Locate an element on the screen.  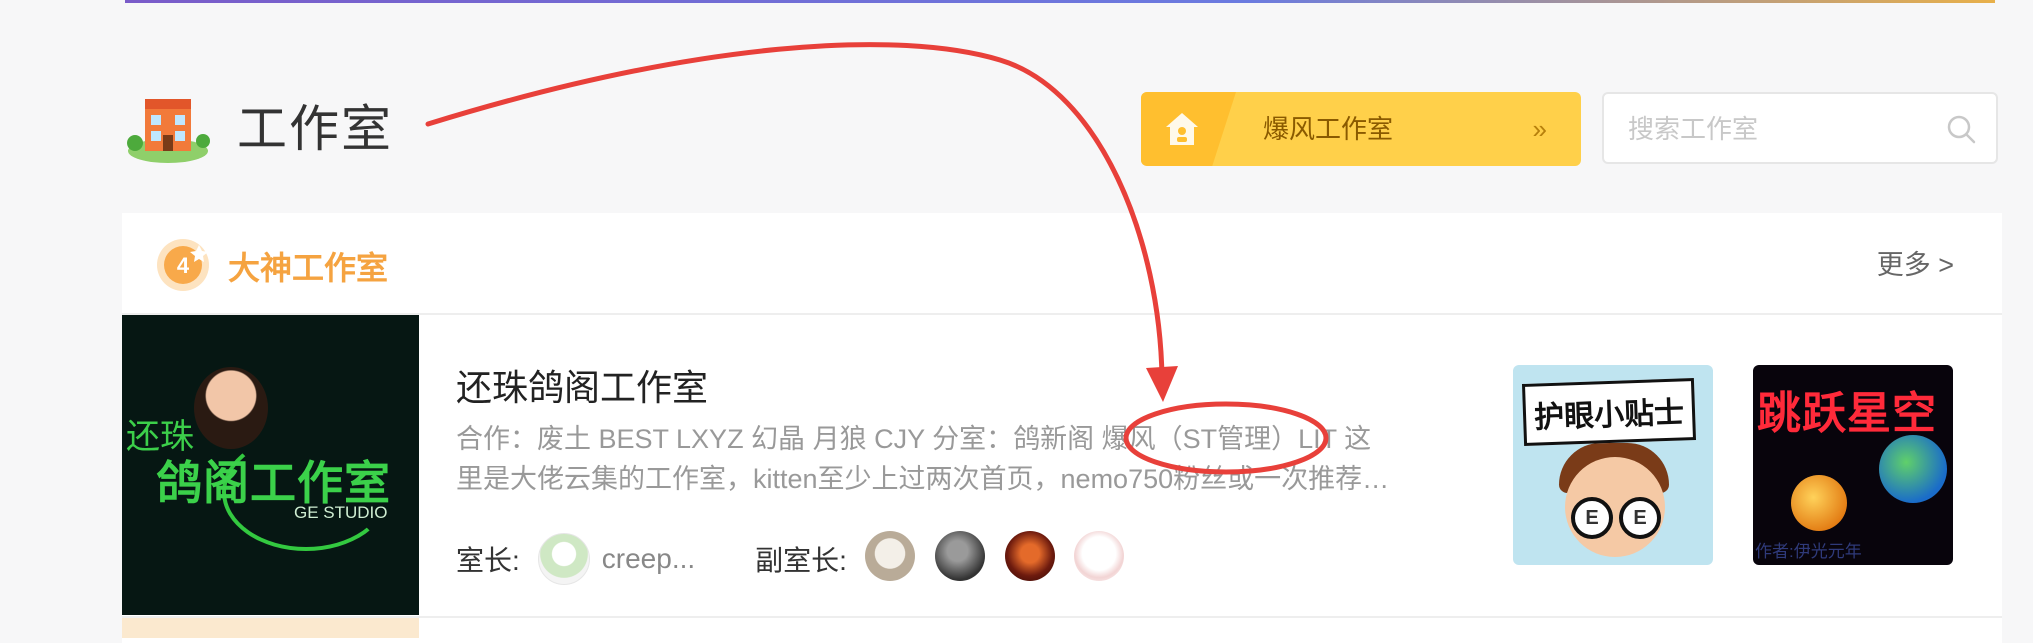
page-title: 工作室 is located at coordinates (315, 129).